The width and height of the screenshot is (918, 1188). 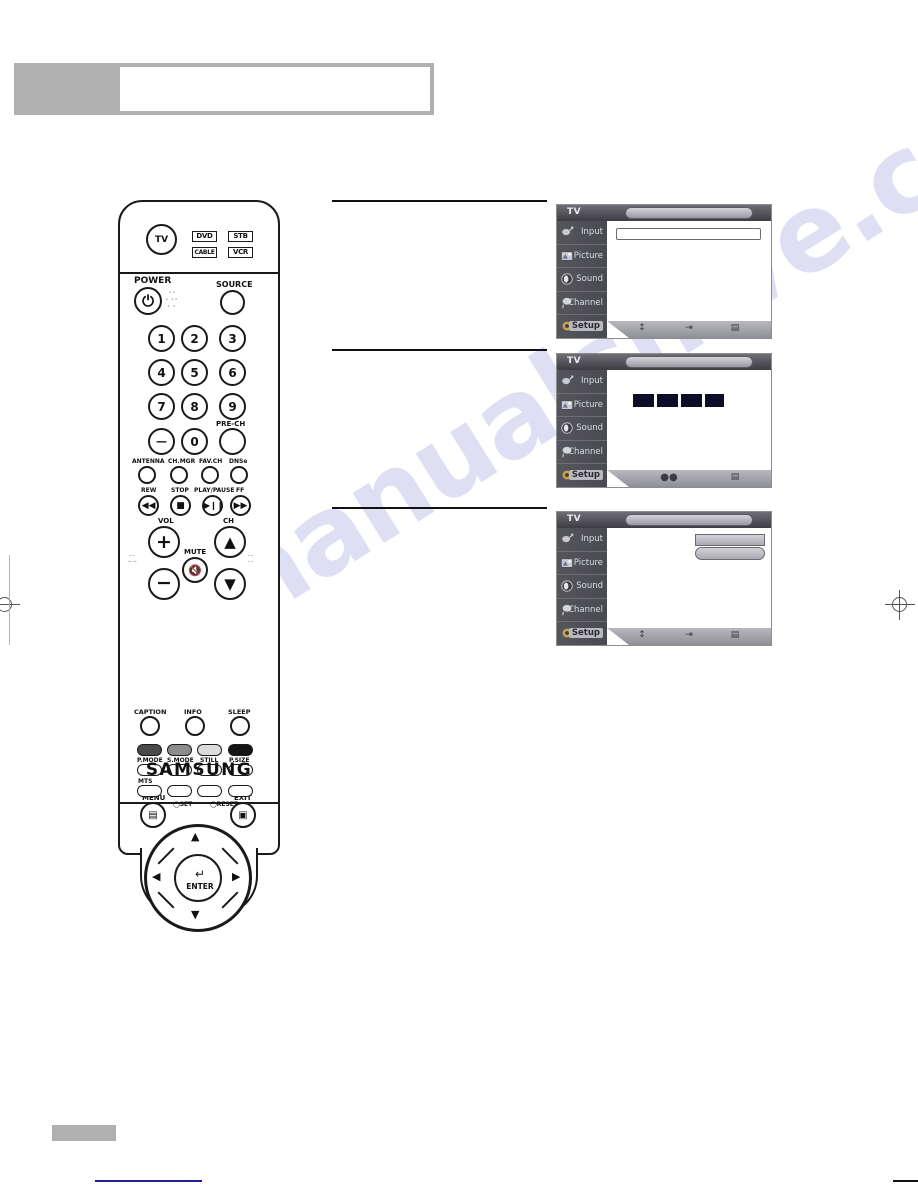 I want to click on remote-ch-up-button: ▲, so click(x=230, y=542).